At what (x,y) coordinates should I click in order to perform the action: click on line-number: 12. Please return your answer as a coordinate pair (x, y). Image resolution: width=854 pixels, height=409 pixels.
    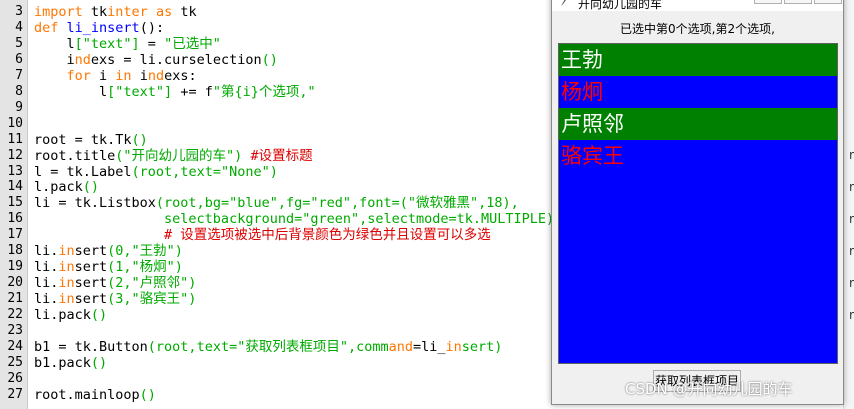
    Looking at the image, I should click on (15, 155).